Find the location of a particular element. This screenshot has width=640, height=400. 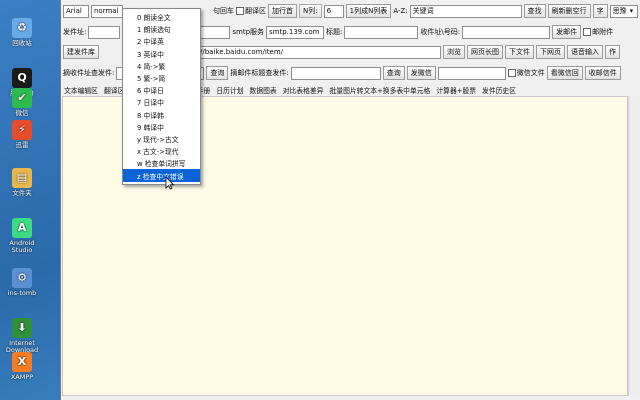

title-label: 标题: is located at coordinates (334, 32).